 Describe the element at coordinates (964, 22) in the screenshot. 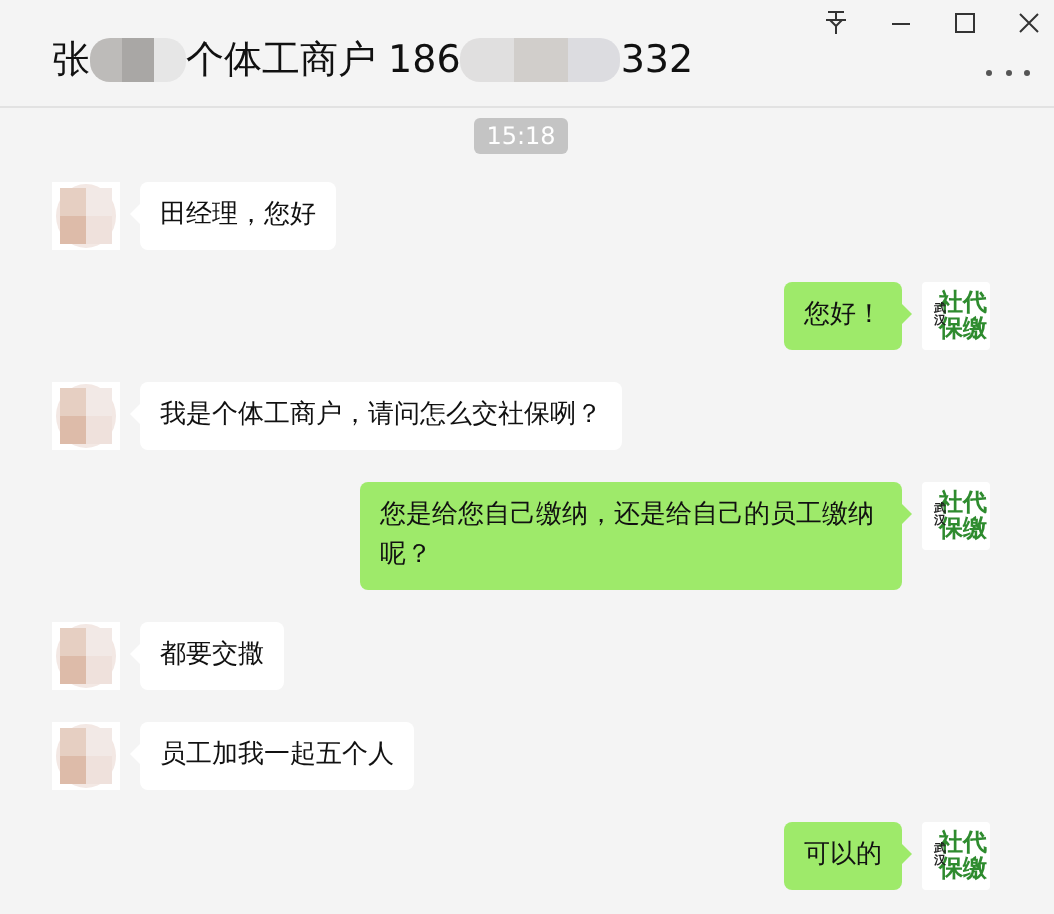

I see `maximize-icon` at that location.